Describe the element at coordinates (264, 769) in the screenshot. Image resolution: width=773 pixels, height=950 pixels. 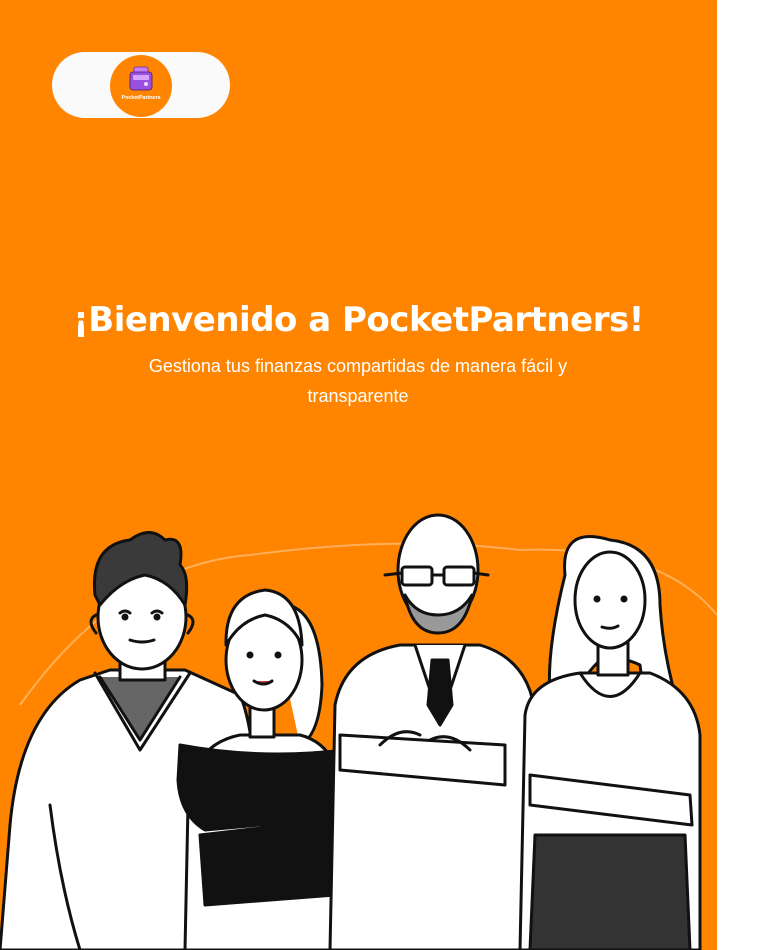
I see `person-woman-black-top` at that location.